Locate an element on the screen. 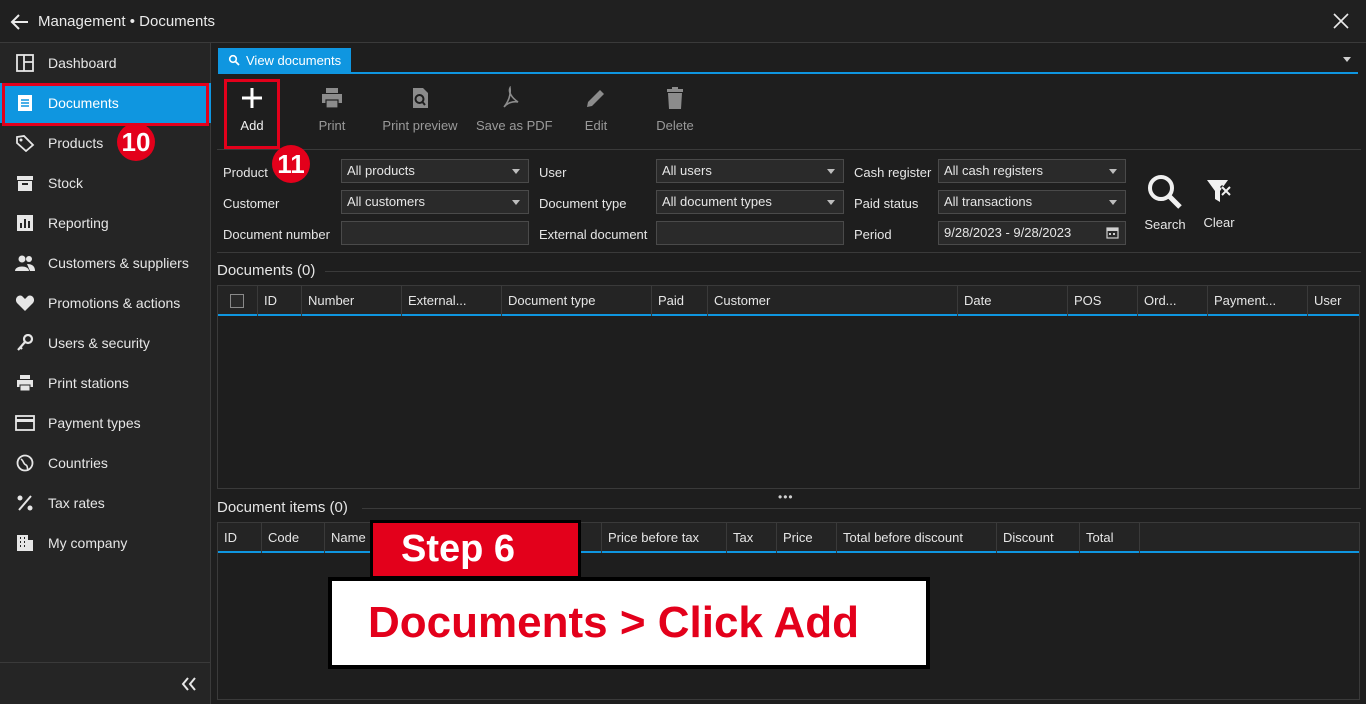 The height and width of the screenshot is (704, 1366). collapse-sidebar-icon is located at coordinates (189, 684).